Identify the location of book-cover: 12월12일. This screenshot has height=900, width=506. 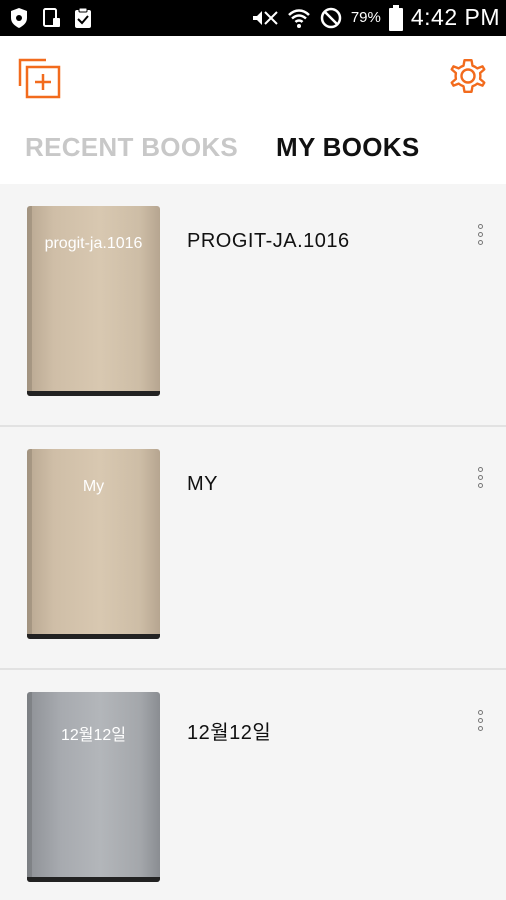
(93, 787).